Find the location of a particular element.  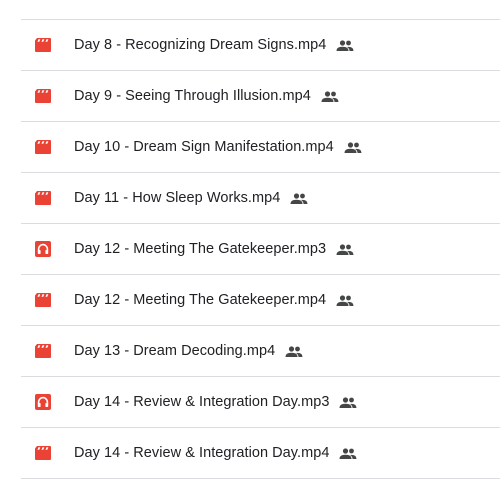

file-name: Day 14 - Review & Integration Day.mp4 is located at coordinates (202, 453).